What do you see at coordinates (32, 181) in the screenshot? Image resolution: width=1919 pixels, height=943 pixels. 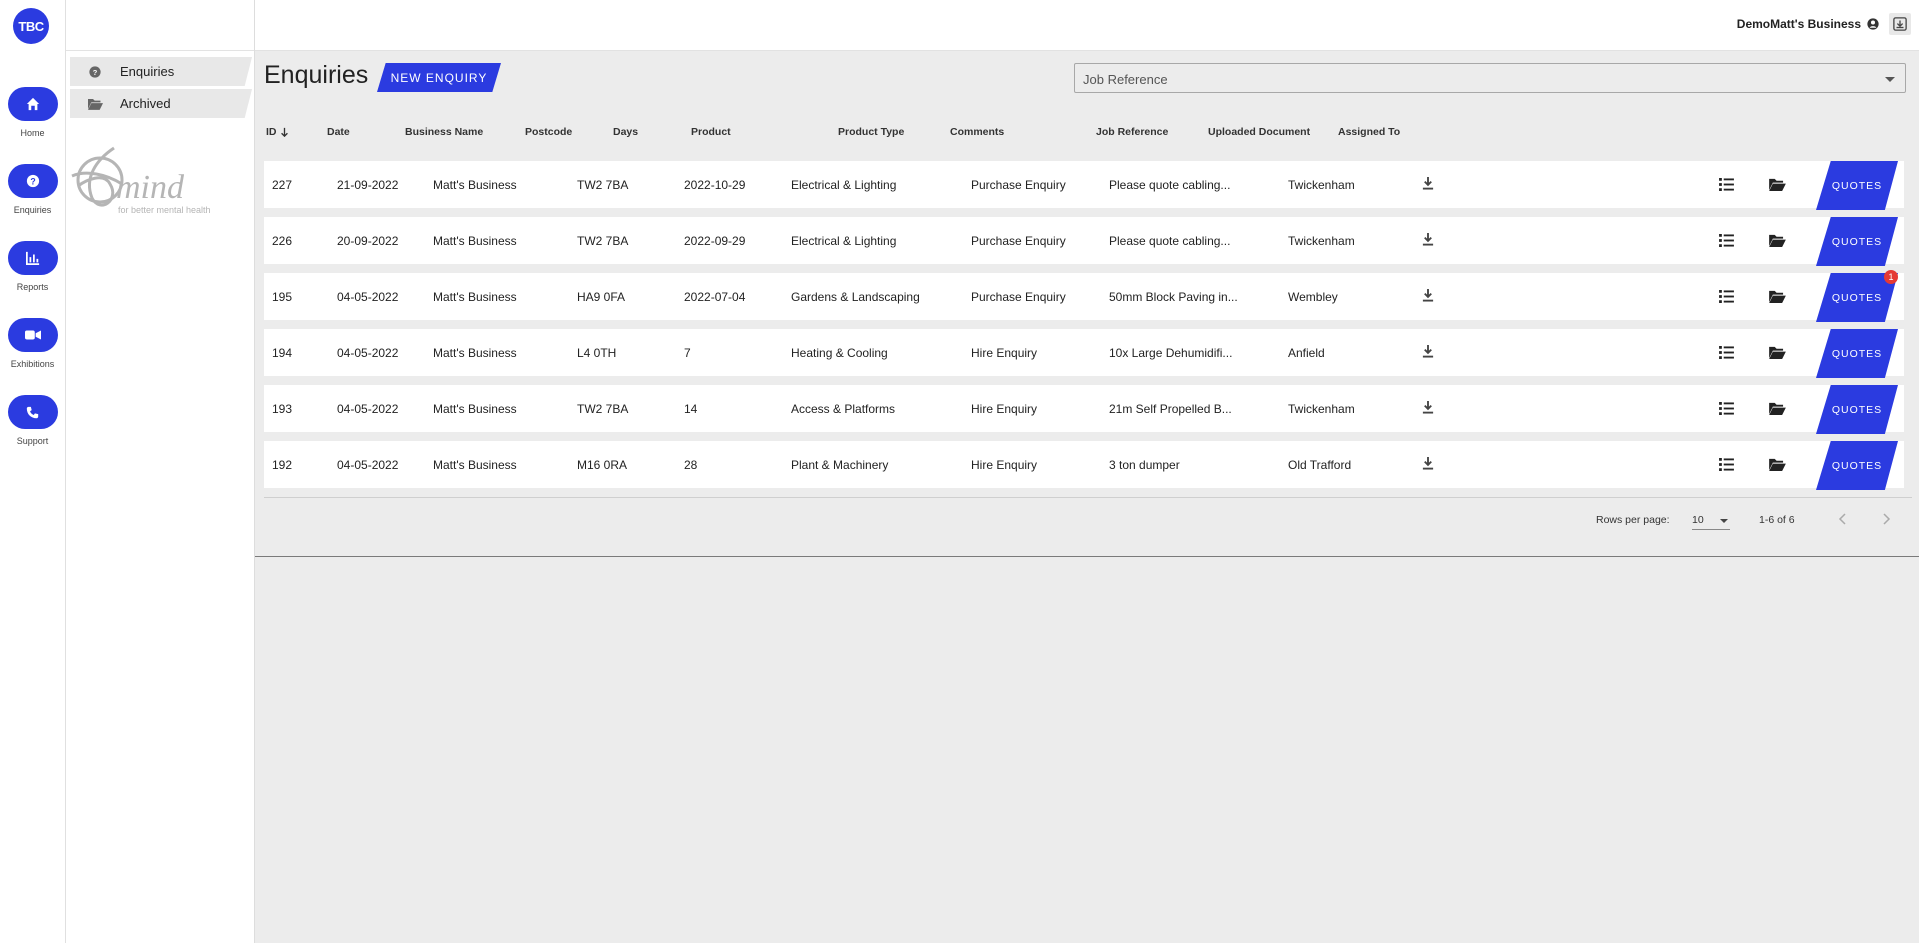 I see `enquiries-button: ?` at bounding box center [32, 181].